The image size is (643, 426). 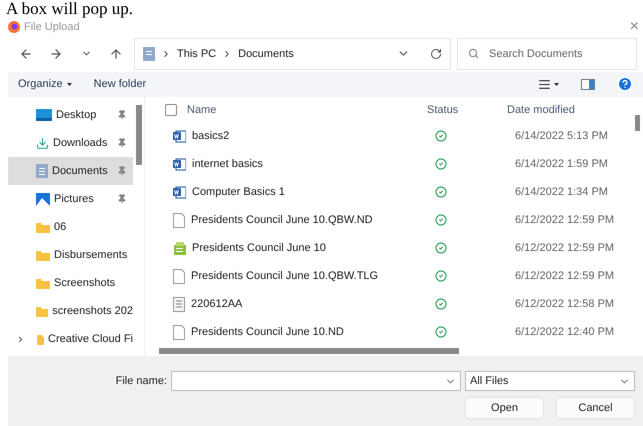 What do you see at coordinates (43, 199) in the screenshot?
I see `pictures-icon` at bounding box center [43, 199].